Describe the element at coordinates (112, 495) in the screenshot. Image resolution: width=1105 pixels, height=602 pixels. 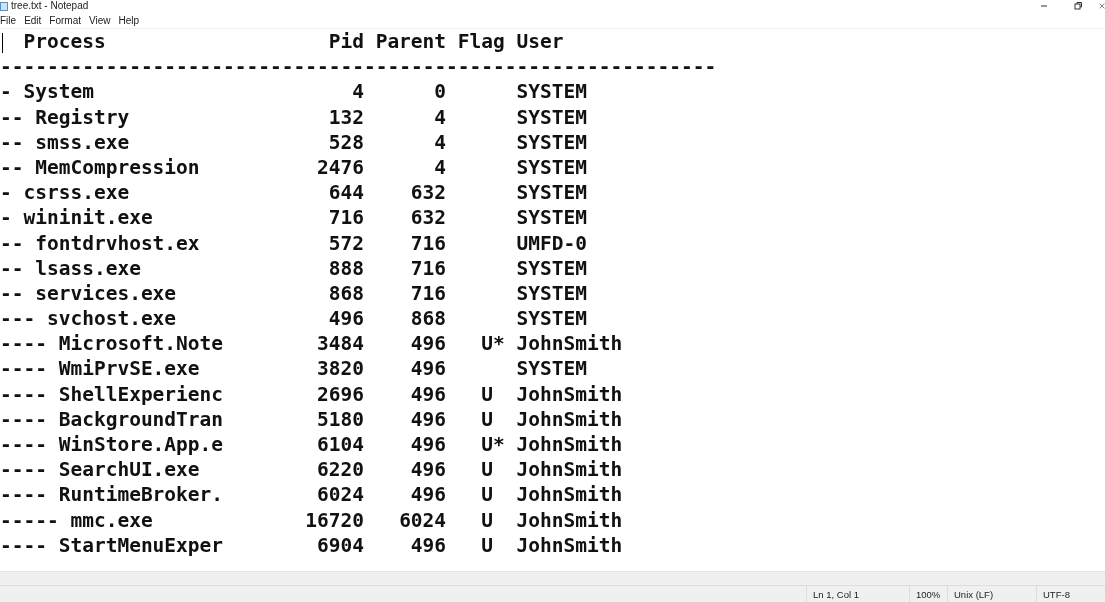
I see `process-name: ---- RuntimeBroker.` at that location.